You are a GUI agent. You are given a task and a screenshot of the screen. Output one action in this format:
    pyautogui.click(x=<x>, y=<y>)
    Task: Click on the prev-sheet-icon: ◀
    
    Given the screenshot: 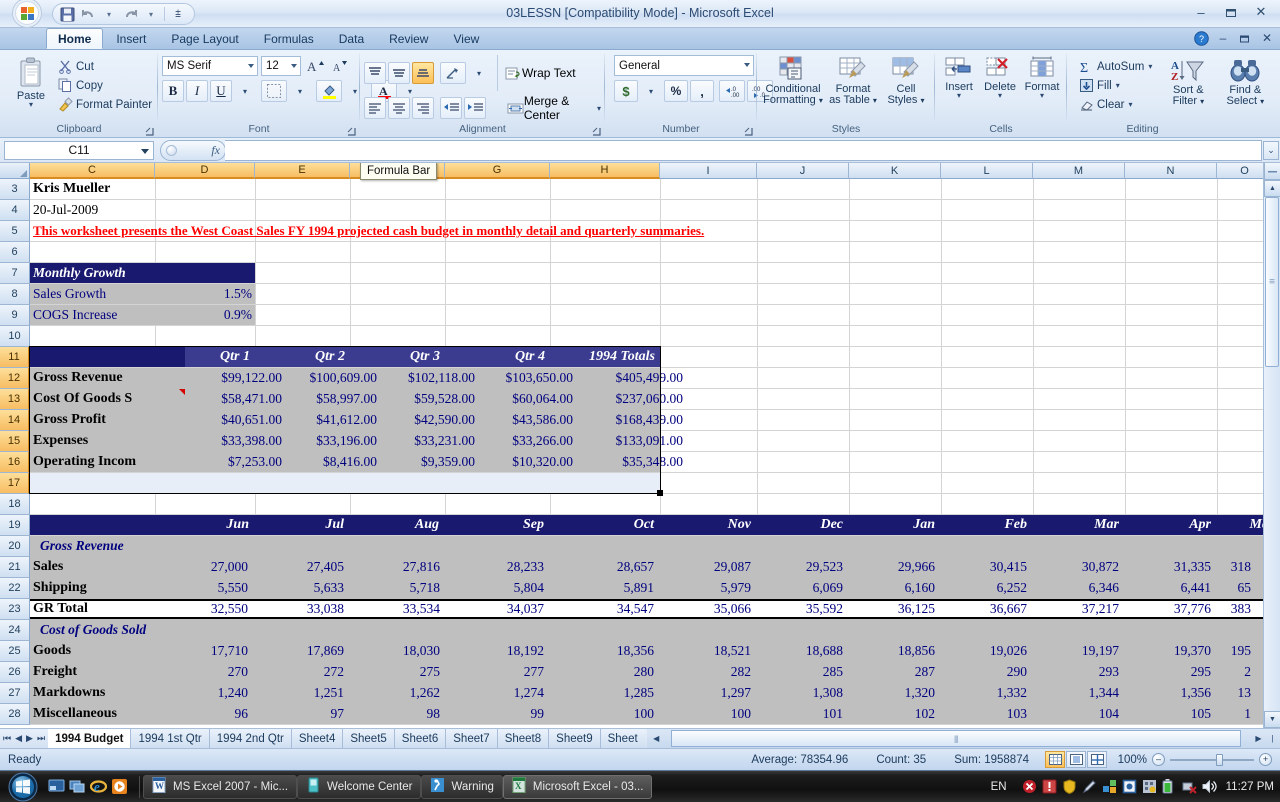 What is the action you would take?
    pyautogui.click(x=18, y=738)
    